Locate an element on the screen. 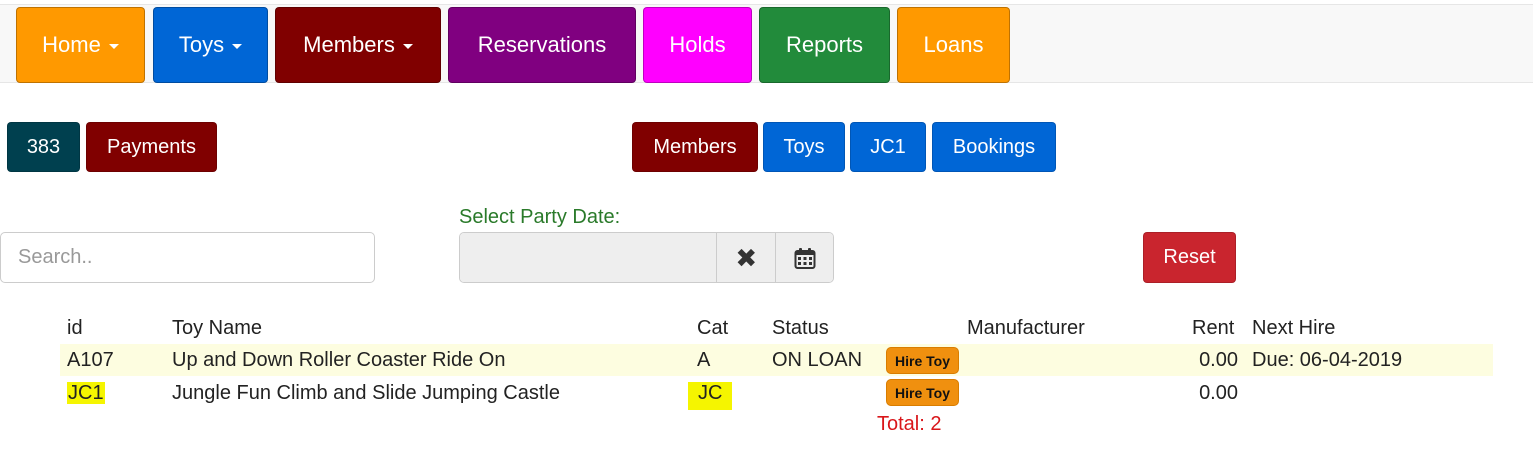  payments-button: Payments is located at coordinates (151, 147).